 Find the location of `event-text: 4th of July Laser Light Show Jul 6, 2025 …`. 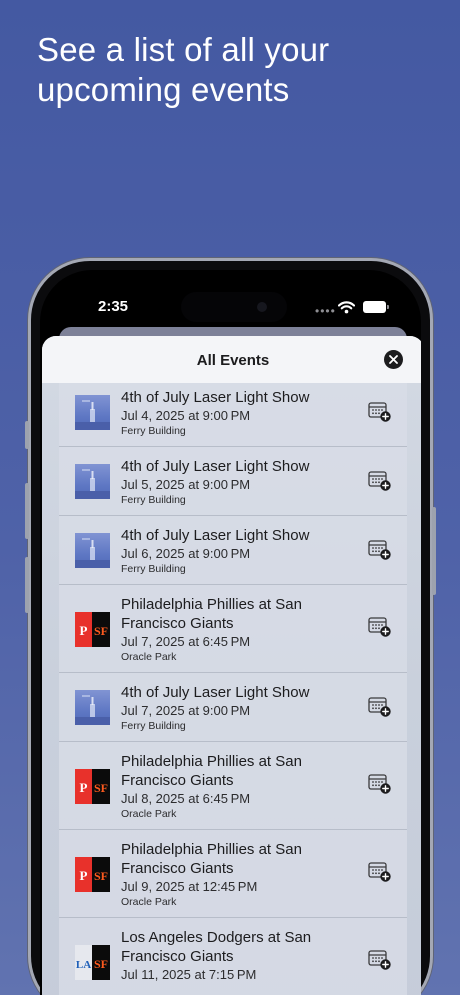

event-text: 4th of July Laser Light Show Jul 6, 2025 … is located at coordinates (238, 551).